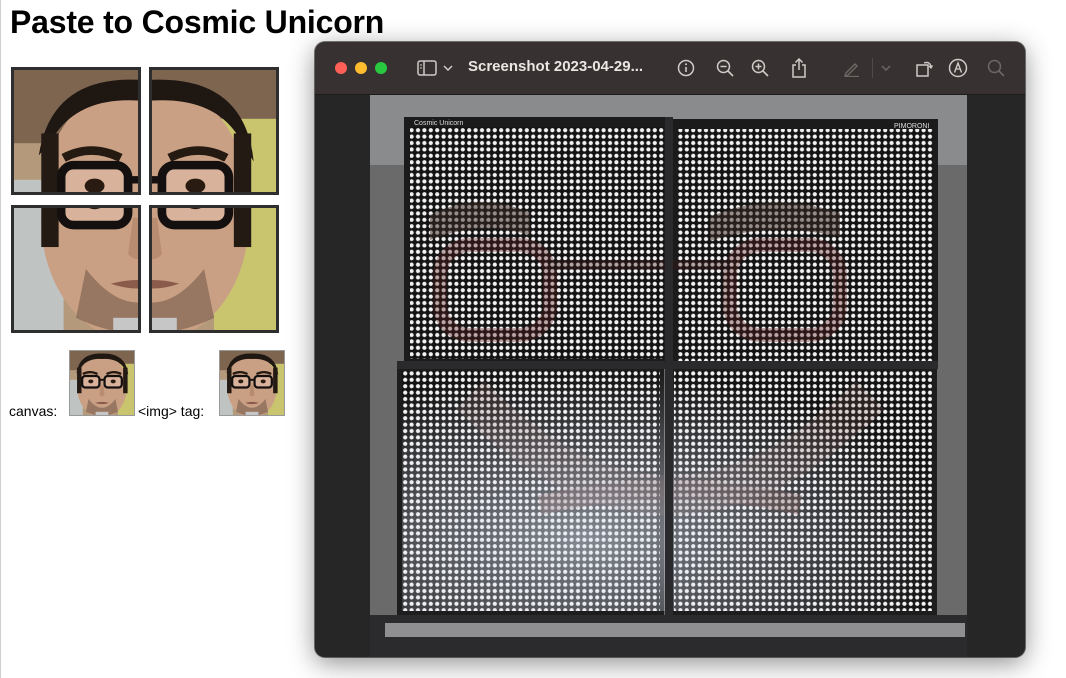  I want to click on rotate-icon, so click(924, 68).